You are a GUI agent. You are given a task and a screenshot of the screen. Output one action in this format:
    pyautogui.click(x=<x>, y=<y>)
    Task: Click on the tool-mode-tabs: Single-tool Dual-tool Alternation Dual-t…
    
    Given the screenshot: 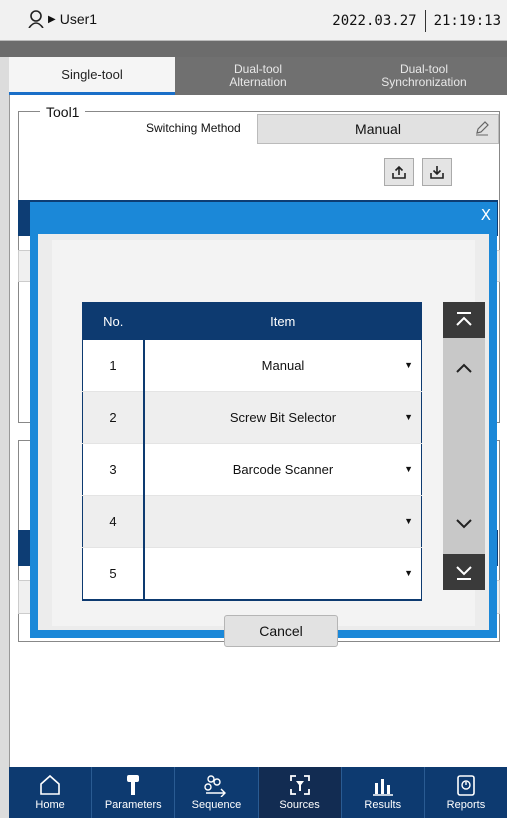 What is the action you would take?
    pyautogui.click(x=258, y=76)
    